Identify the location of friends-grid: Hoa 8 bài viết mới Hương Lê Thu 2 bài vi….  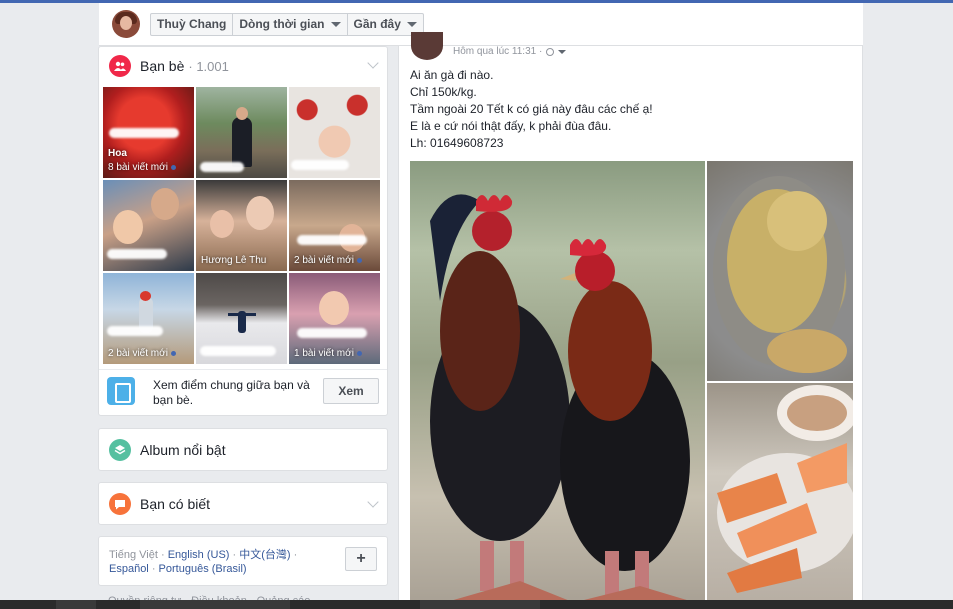
(242, 225).